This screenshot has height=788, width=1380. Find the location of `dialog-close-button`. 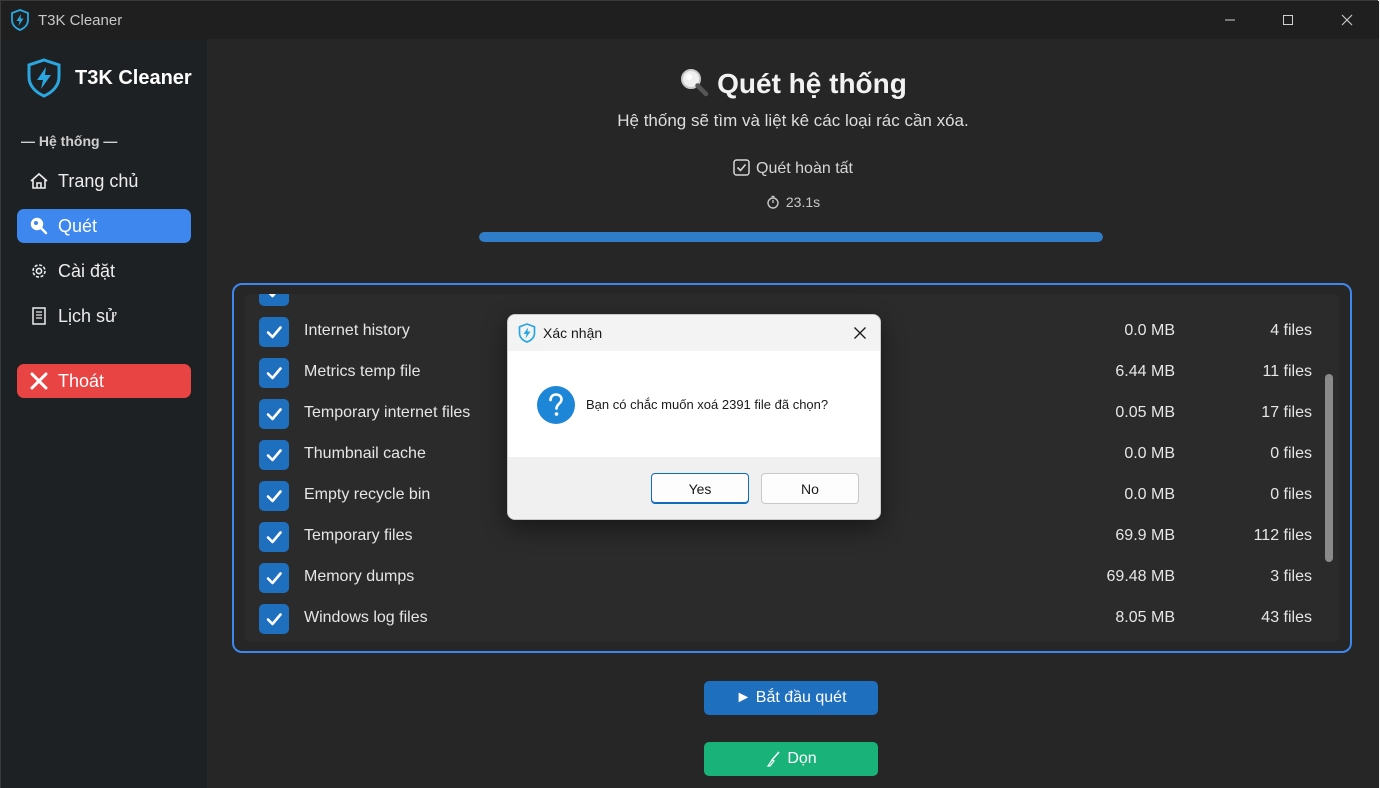

dialog-close-button is located at coordinates (860, 333).